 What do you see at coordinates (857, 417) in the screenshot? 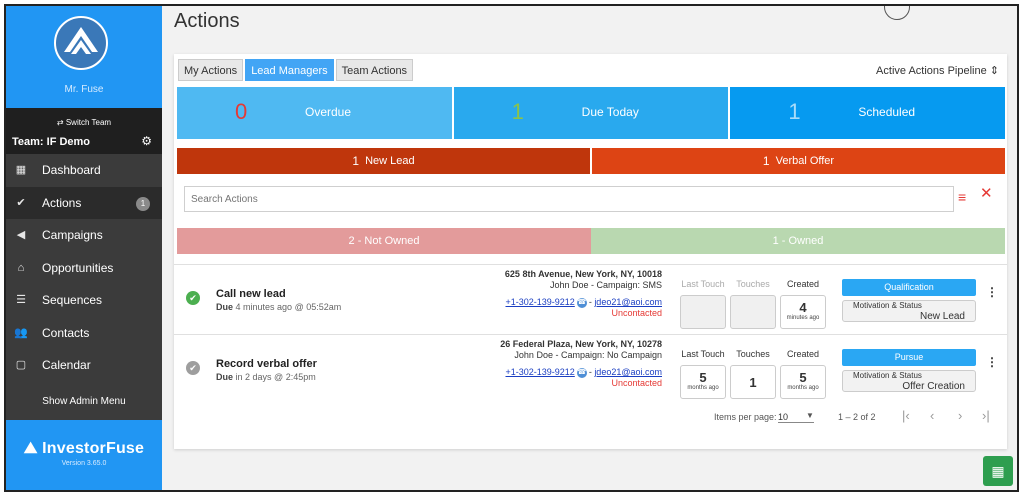
I see `page-range: 1 – 2 of 2` at bounding box center [857, 417].